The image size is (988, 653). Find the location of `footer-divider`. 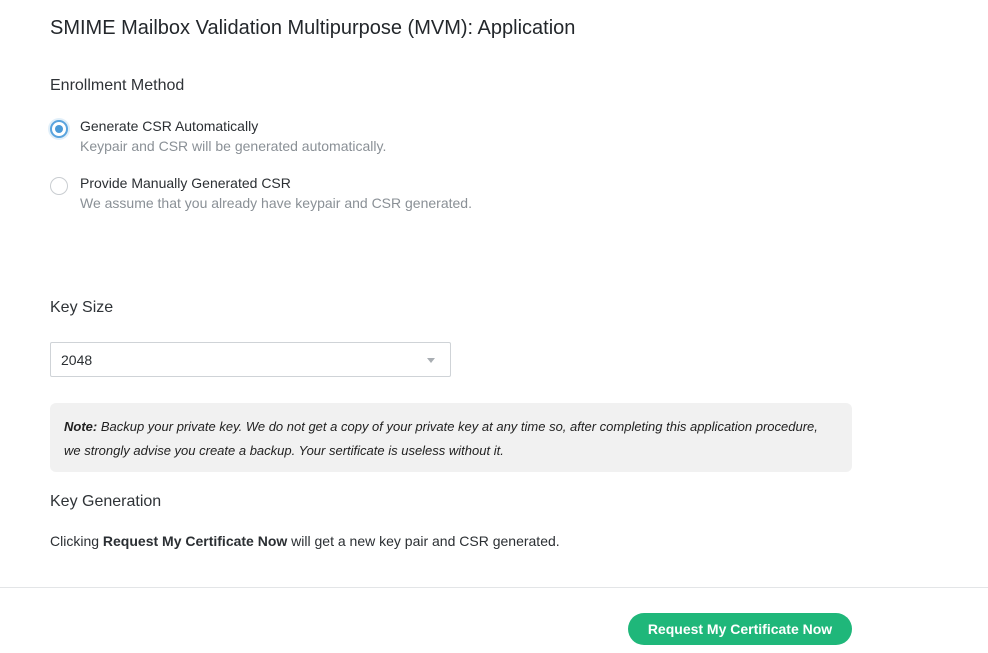

footer-divider is located at coordinates (494, 587).